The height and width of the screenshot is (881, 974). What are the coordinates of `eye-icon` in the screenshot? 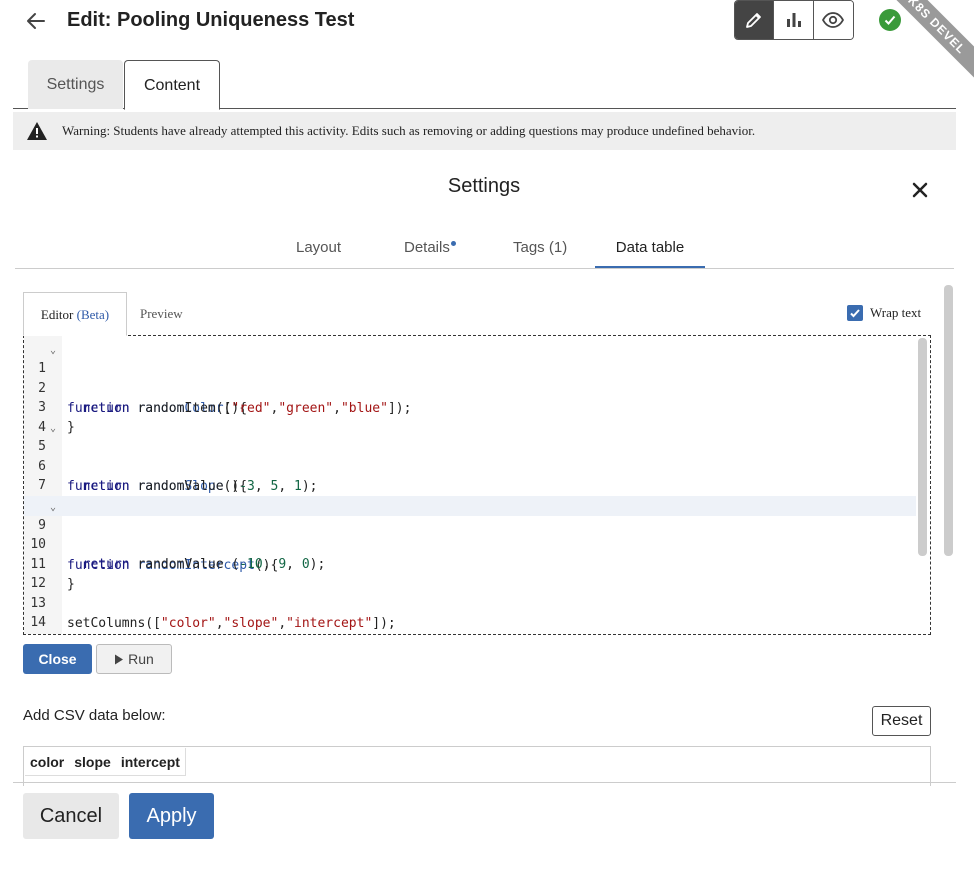 It's located at (833, 20).